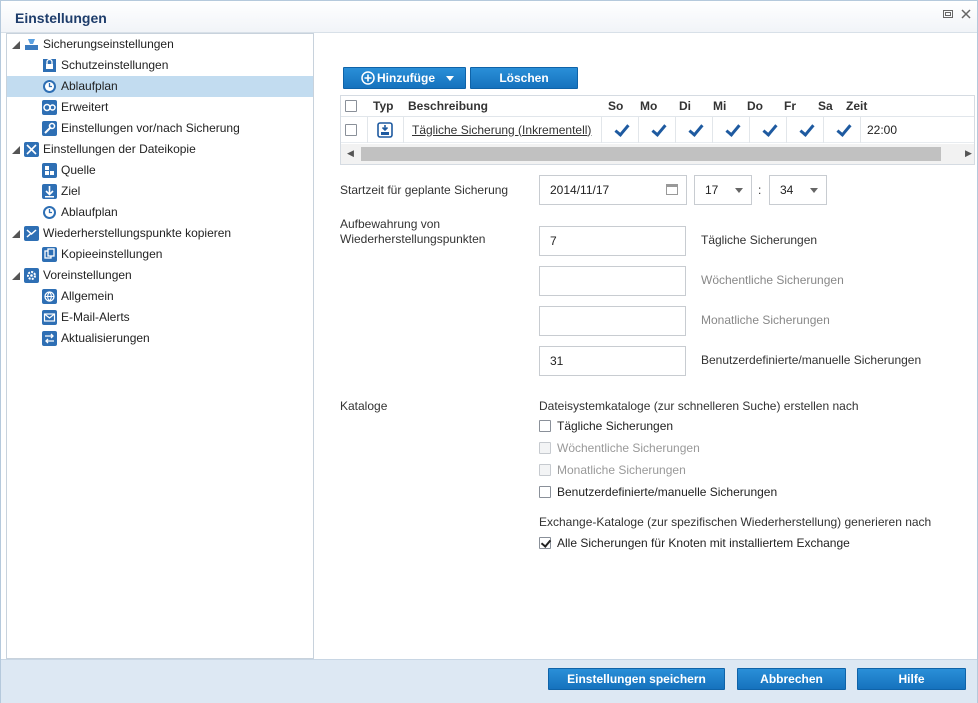 Image resolution: width=978 pixels, height=703 pixels. I want to click on updates-icon, so click(49, 338).